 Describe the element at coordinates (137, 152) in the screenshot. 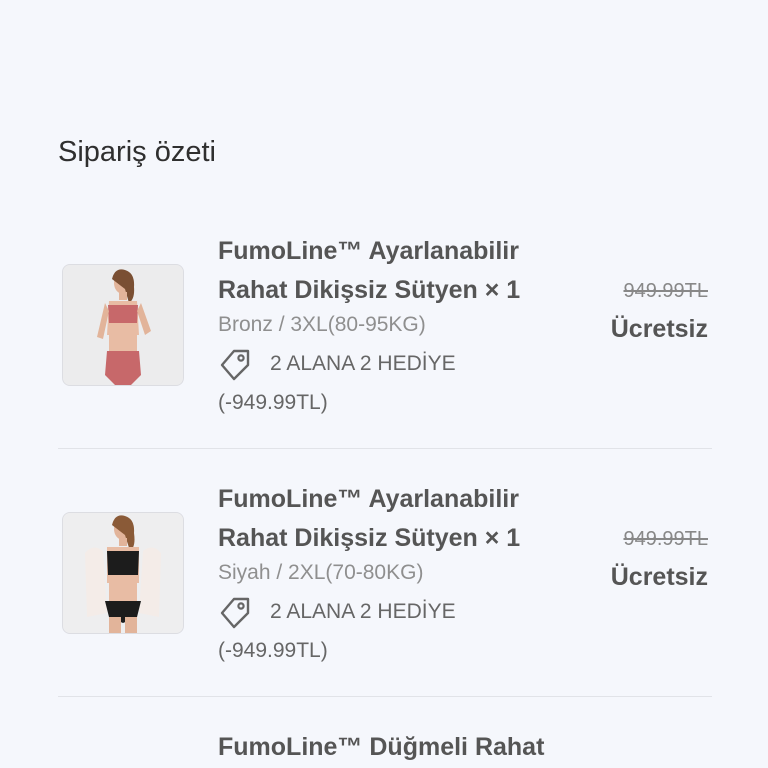

I see `order-summary-title: Sipariş özeti` at that location.